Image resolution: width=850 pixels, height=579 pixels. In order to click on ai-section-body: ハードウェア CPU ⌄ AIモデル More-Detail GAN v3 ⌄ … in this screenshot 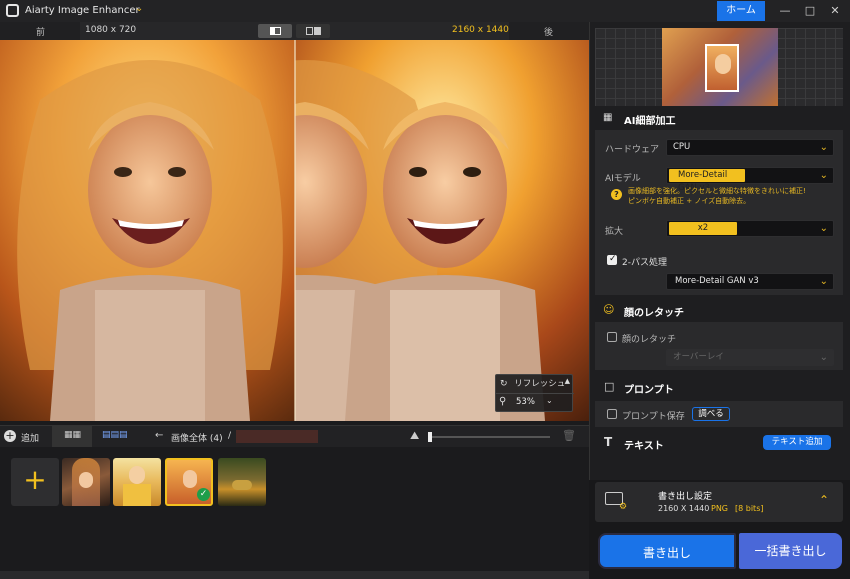, I will do `click(719, 212)`.